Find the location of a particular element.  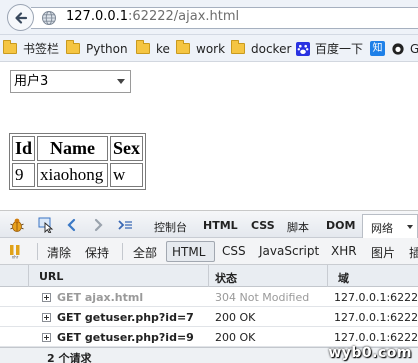

cell-name: xiaohong is located at coordinates (72, 175).